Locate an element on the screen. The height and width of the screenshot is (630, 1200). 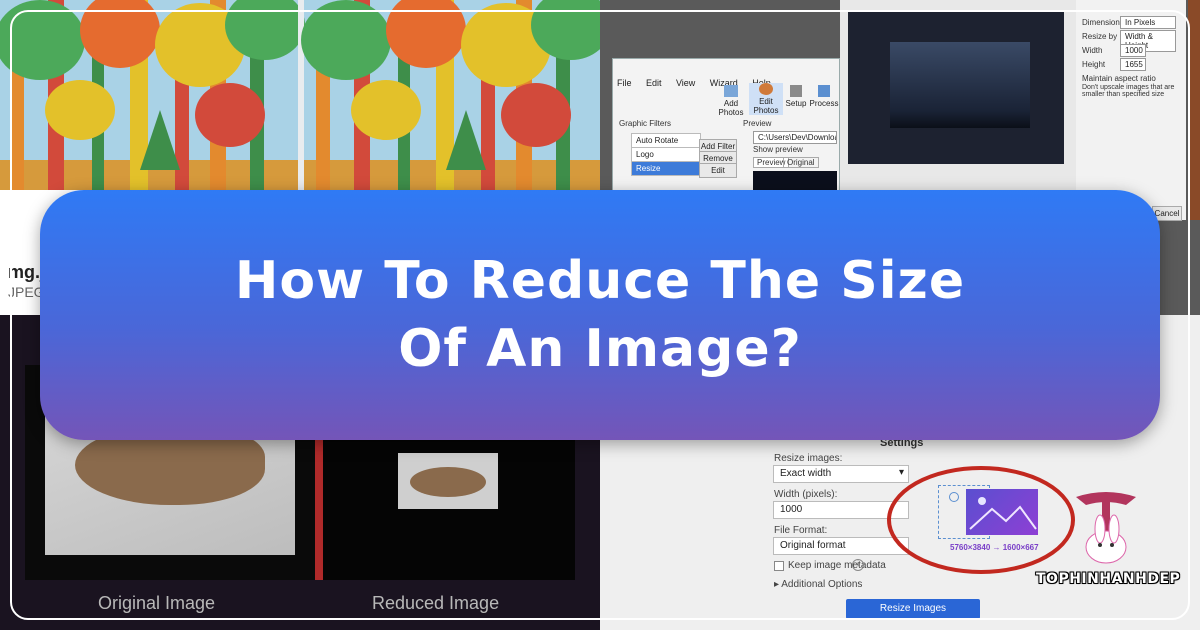
rabbit-mascot-icon is located at coordinates (1106, 528).